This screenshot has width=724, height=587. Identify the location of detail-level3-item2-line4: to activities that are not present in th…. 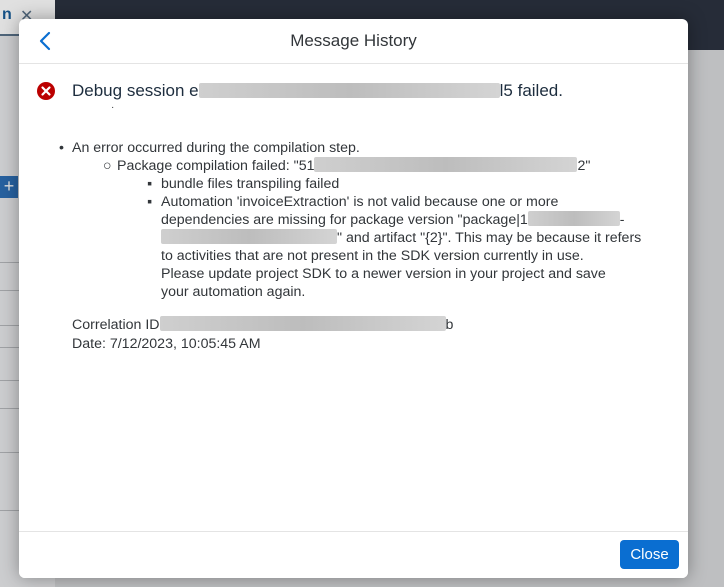
(372, 256).